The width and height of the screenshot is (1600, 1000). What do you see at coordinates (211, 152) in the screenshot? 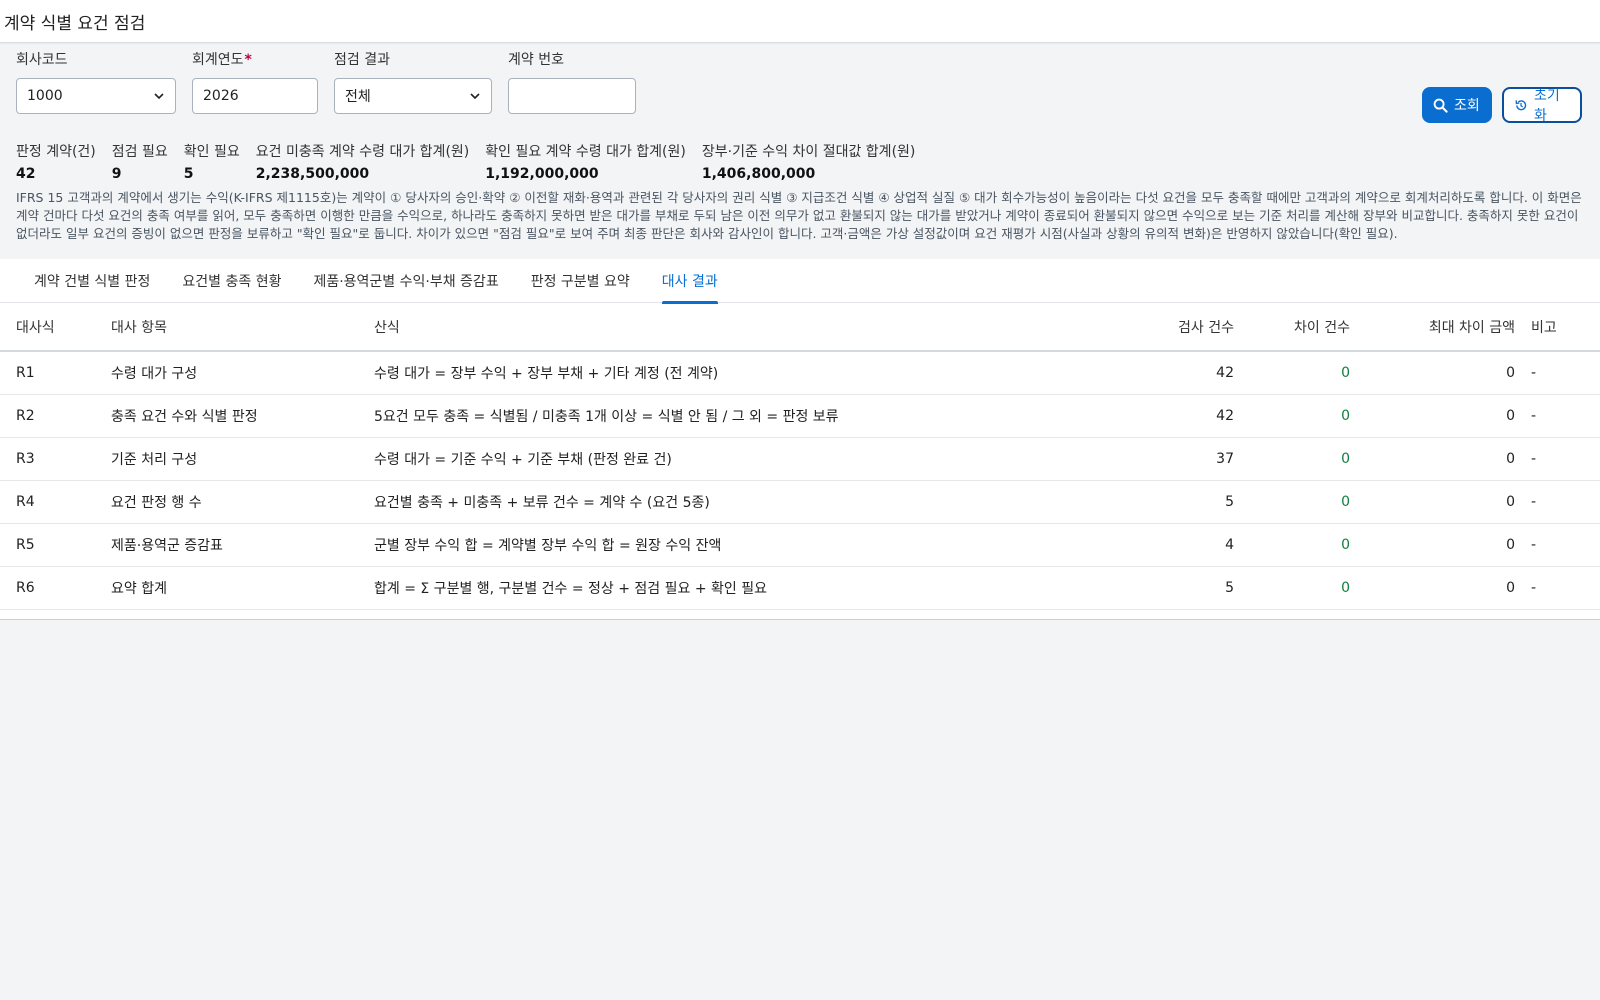
I see `stat-label: 확인 필요` at bounding box center [211, 152].